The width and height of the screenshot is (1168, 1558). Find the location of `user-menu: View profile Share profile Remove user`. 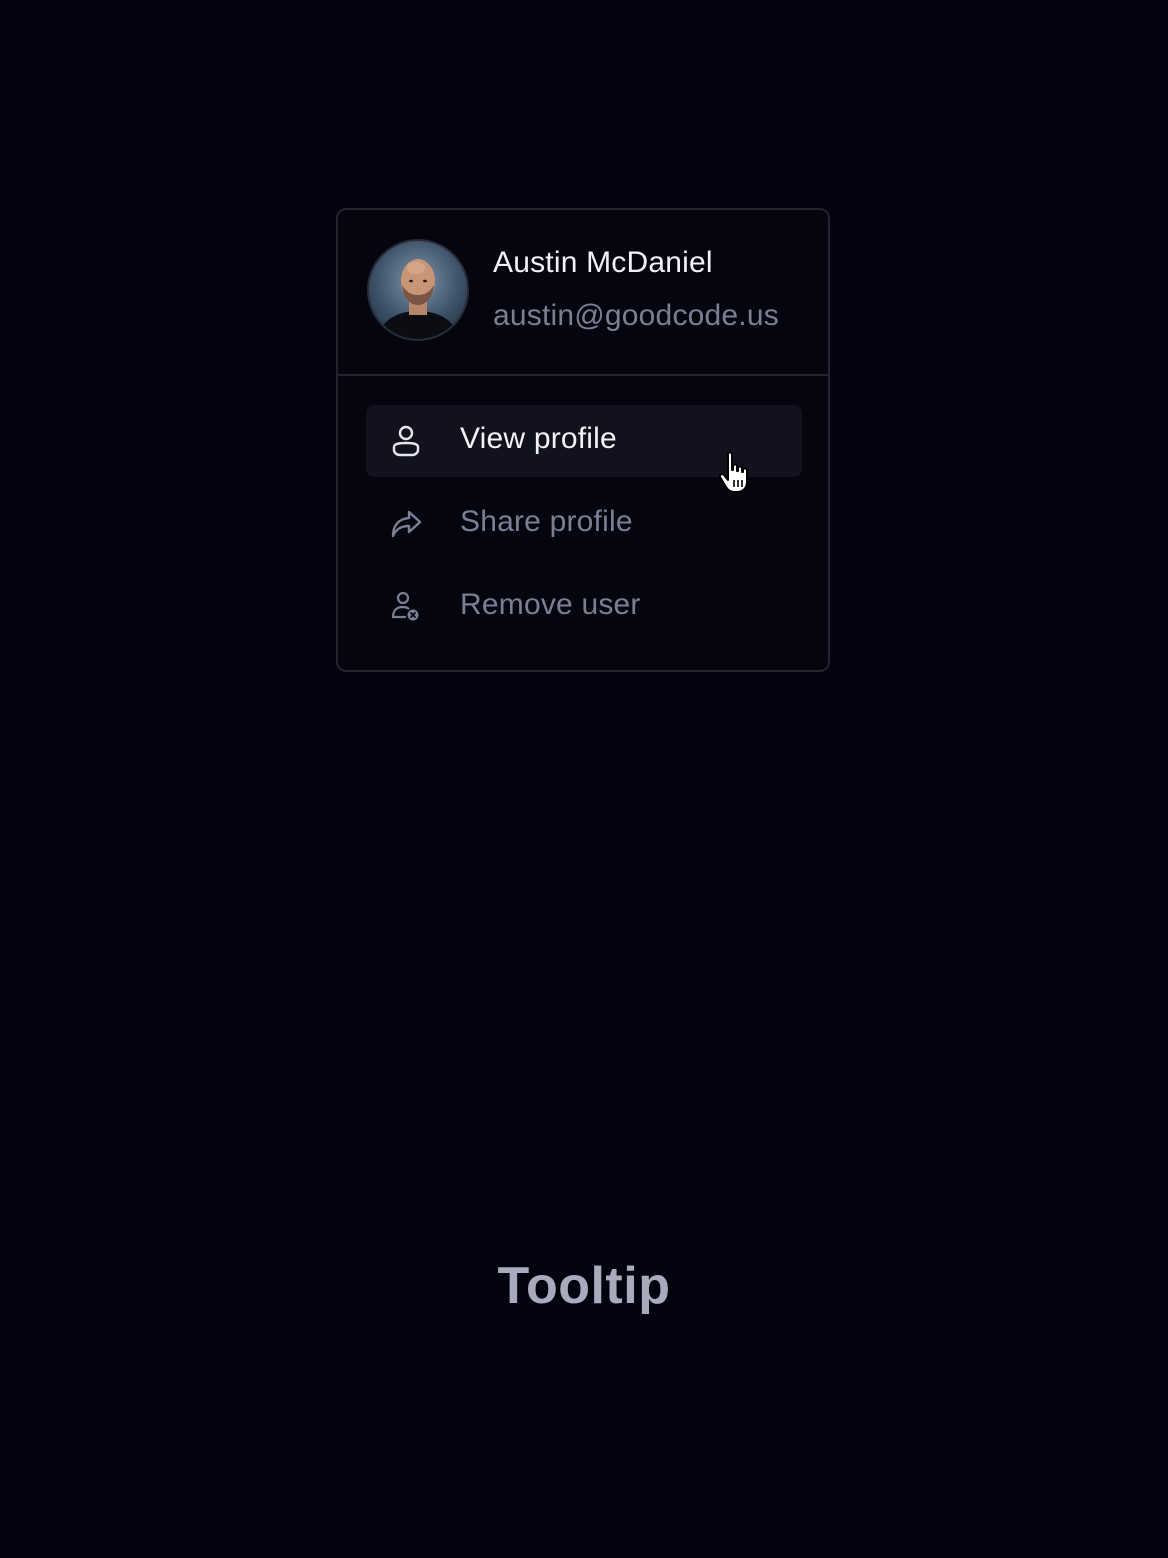

user-menu: View profile Share profile Remove user is located at coordinates (584, 529).